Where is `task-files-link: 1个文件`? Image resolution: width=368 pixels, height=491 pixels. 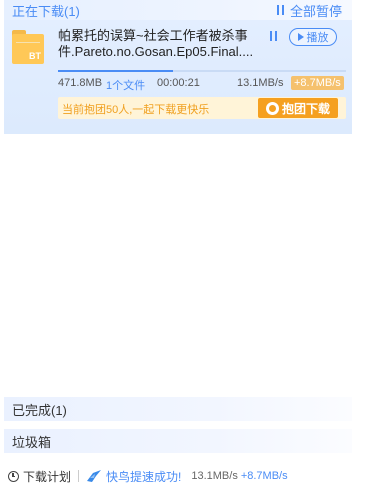
task-files-link: 1个文件 is located at coordinates (125, 85).